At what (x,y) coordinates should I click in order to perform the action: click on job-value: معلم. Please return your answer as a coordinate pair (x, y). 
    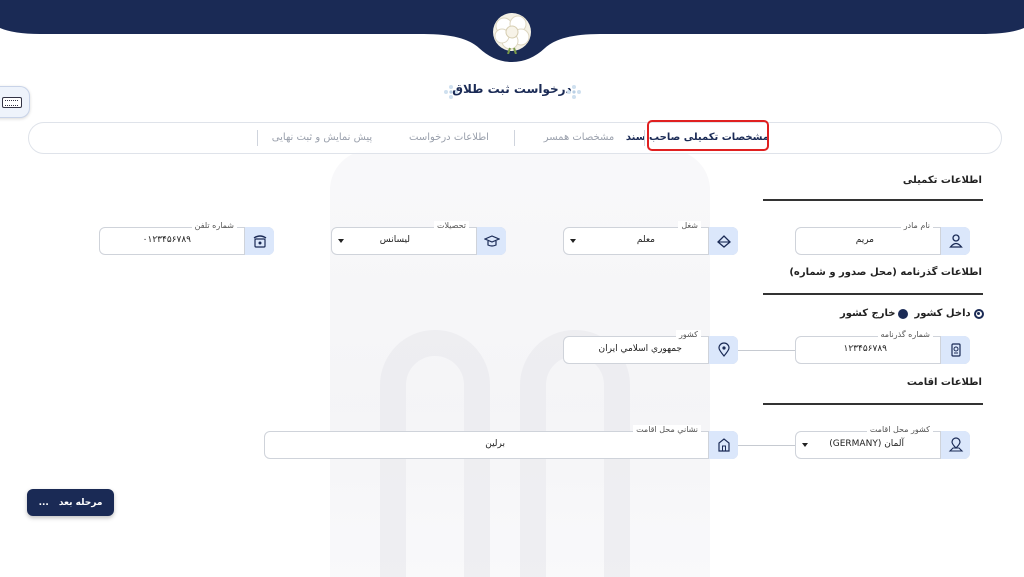
    Looking at the image, I should click on (645, 240).